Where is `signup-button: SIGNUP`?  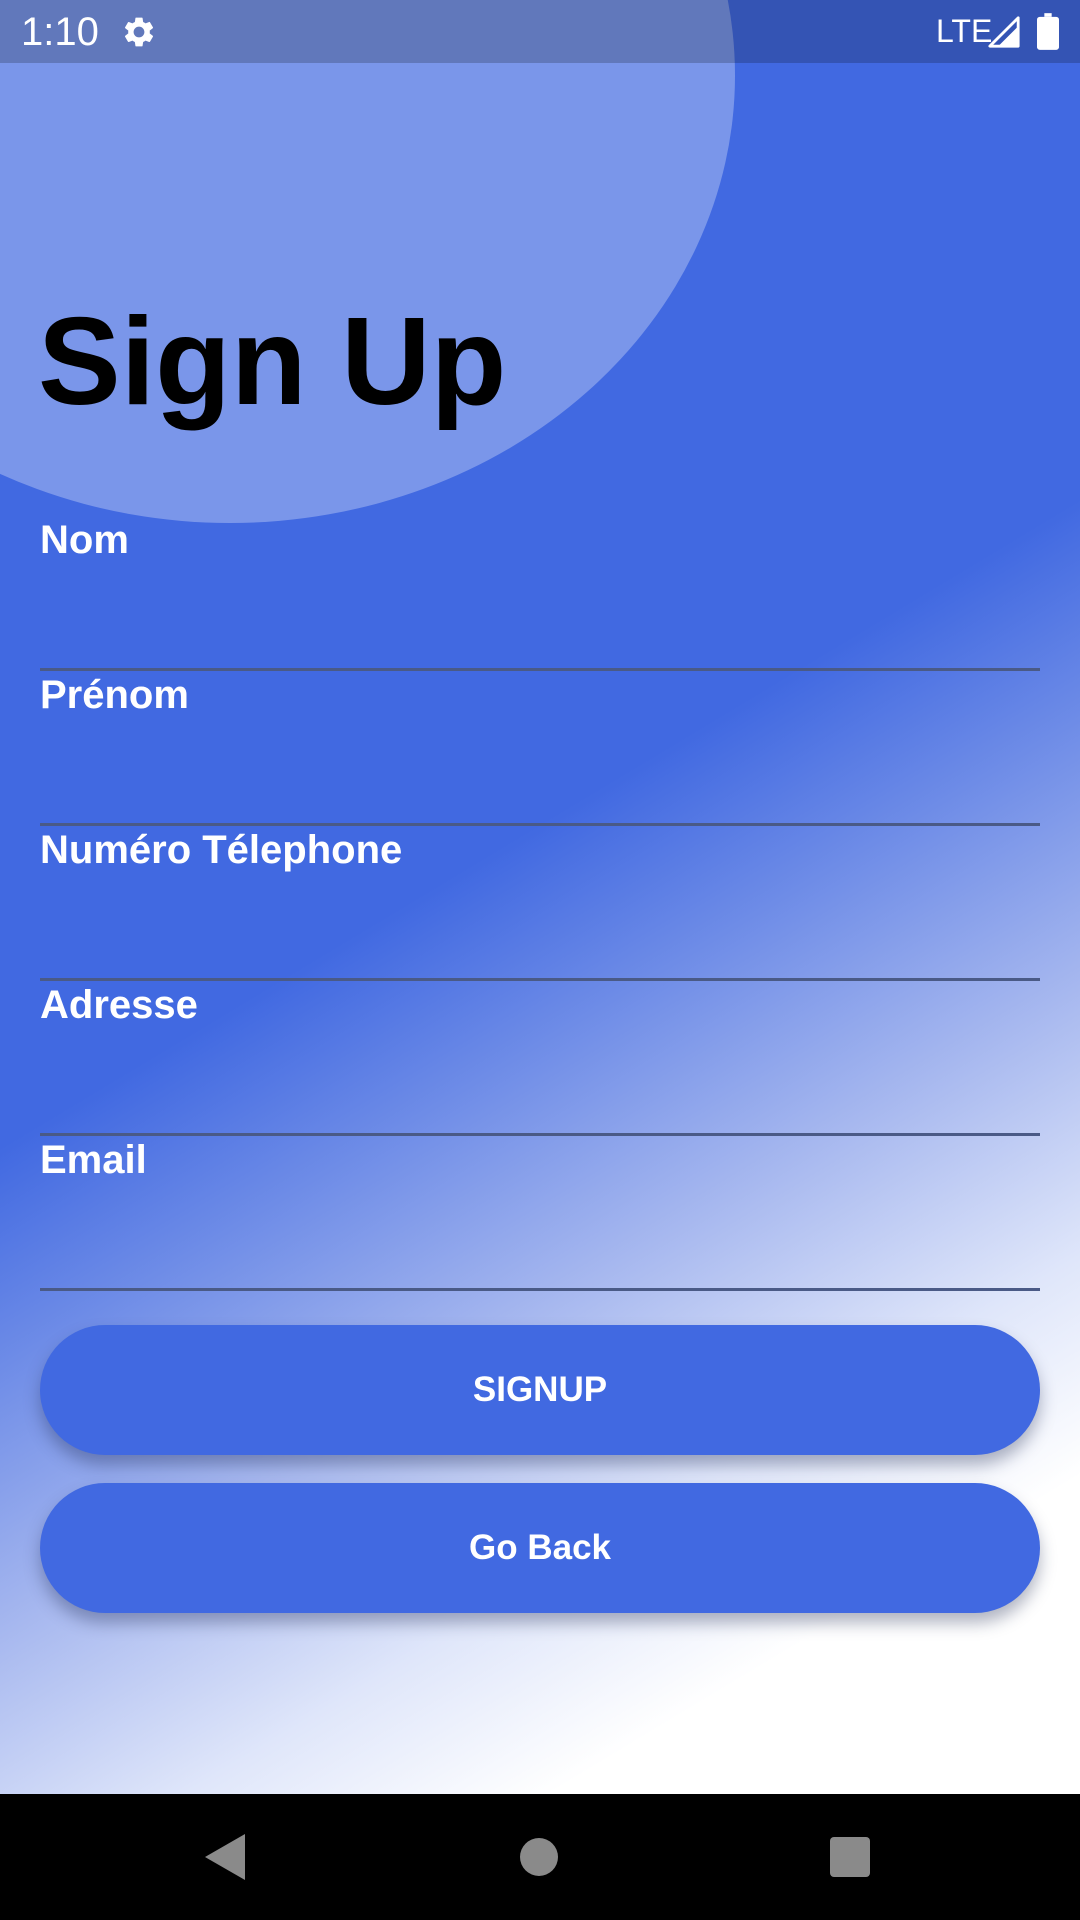
signup-button: SIGNUP is located at coordinates (540, 1390).